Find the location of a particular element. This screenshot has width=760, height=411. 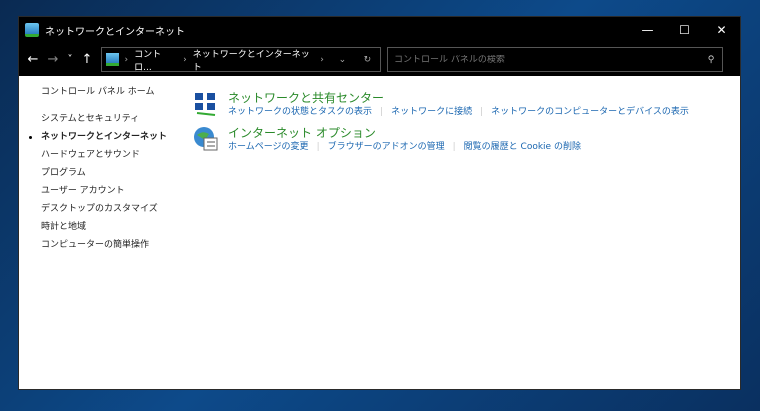

sidebar-item-personalization: デスクトップのカスタマイズ is located at coordinates (104, 209).